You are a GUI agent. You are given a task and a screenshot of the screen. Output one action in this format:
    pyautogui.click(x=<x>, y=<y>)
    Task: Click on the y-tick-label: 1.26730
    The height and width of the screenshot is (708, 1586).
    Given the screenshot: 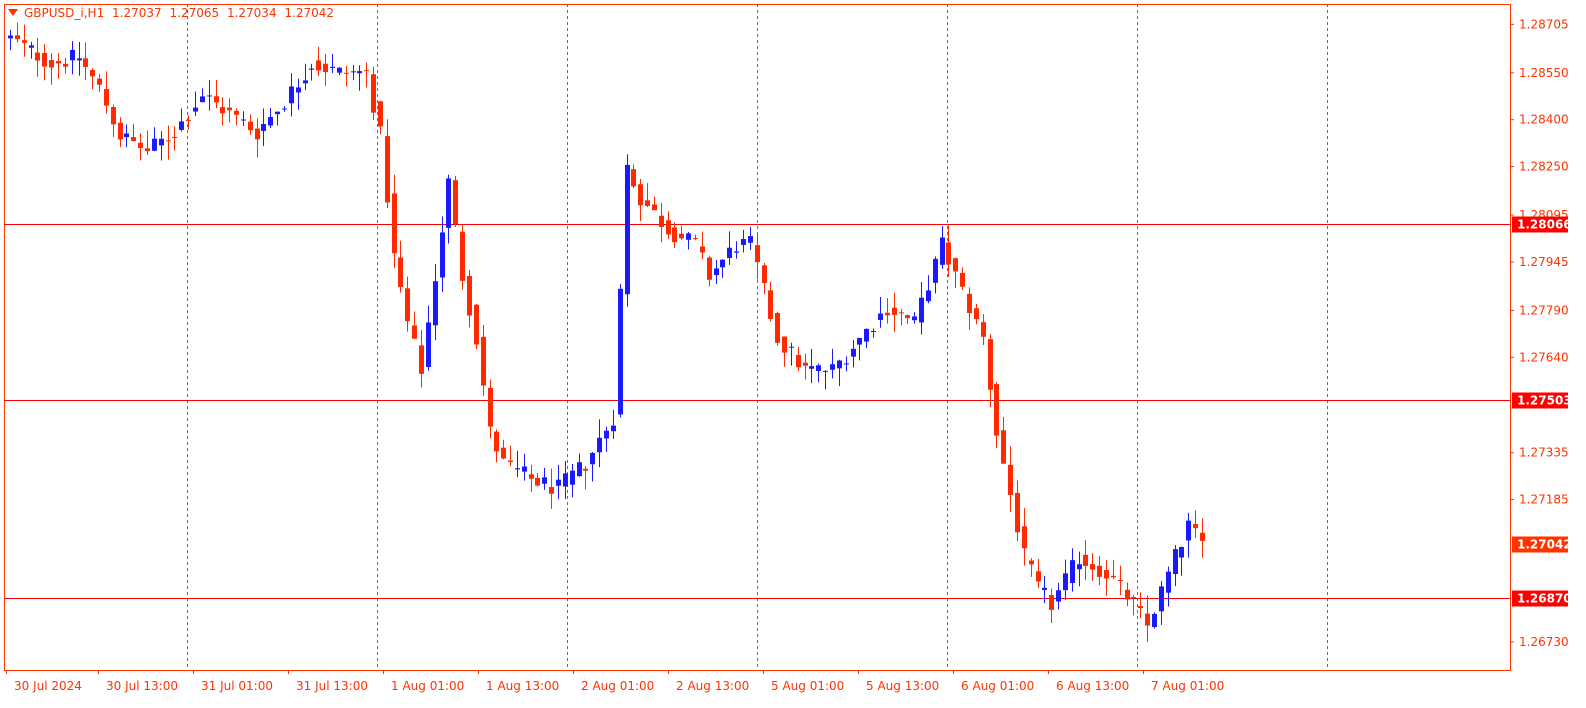 What is the action you would take?
    pyautogui.click(x=1544, y=642)
    